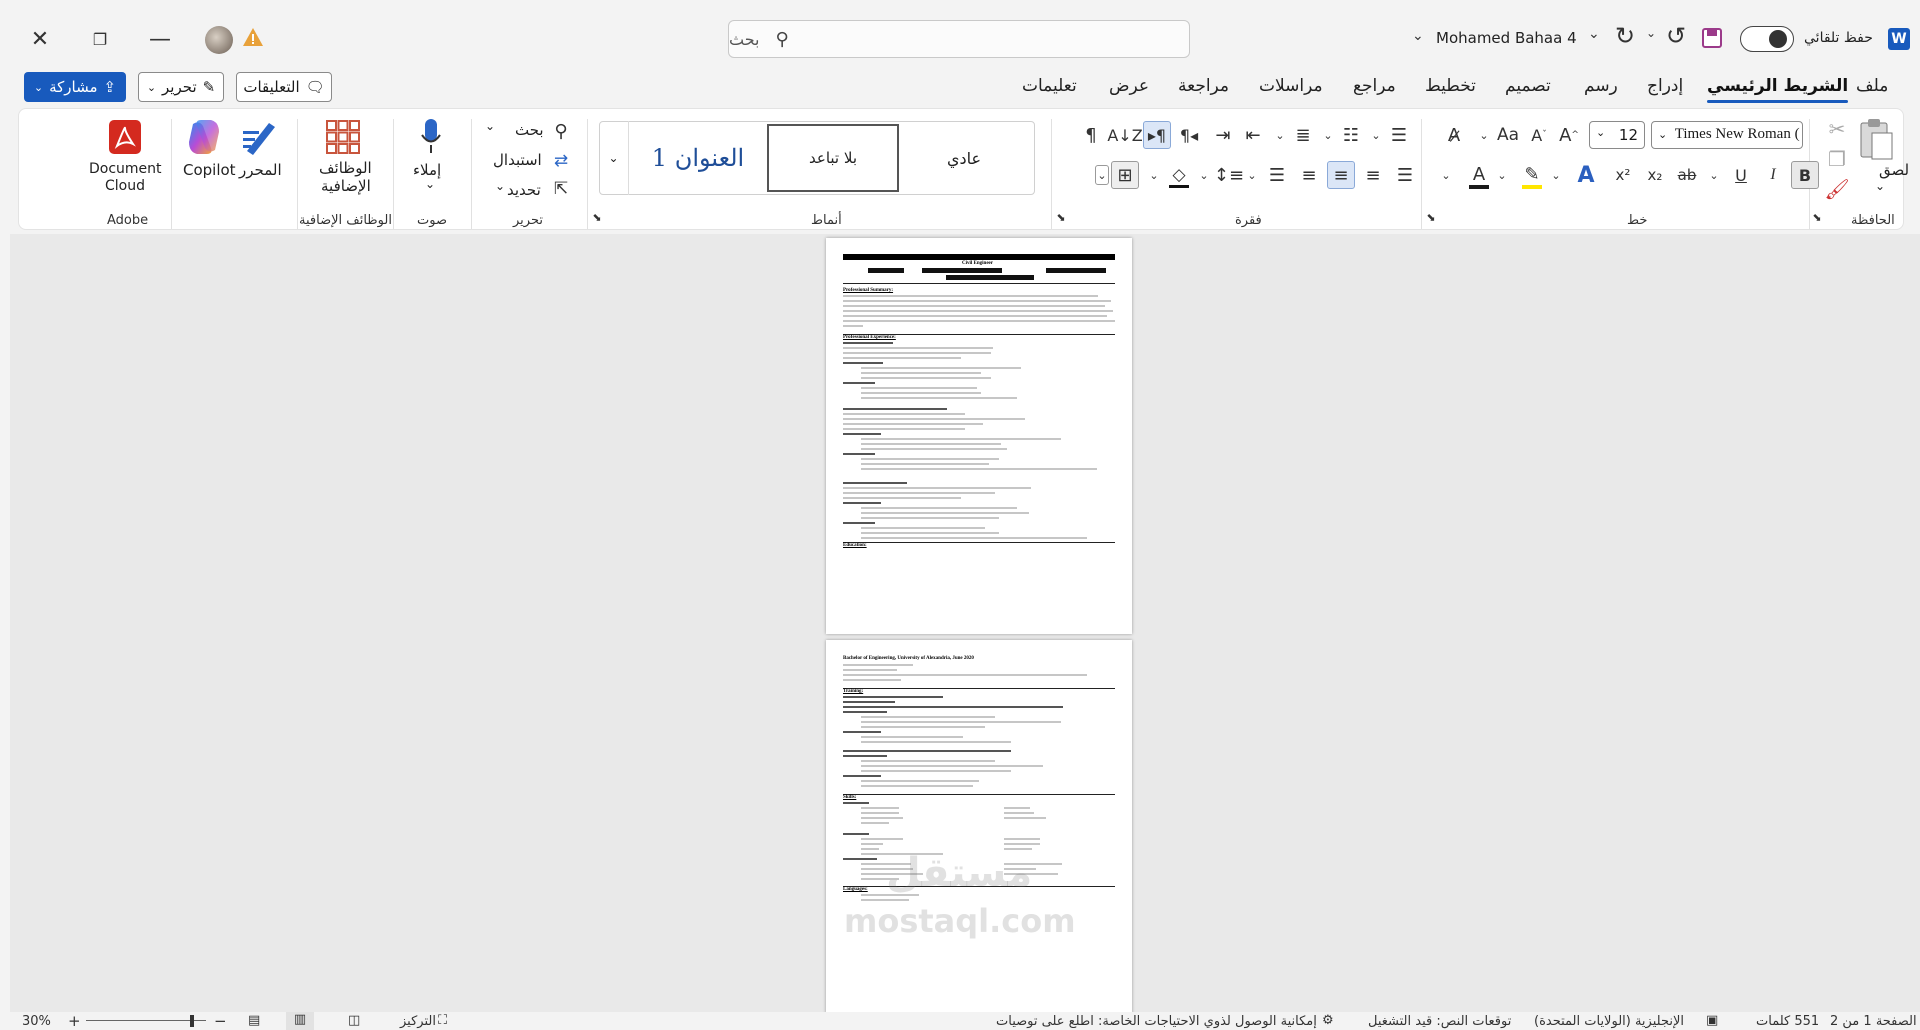 The image size is (1920, 1030). Describe the element at coordinates (300, 1021) in the screenshot. I see `print-layout-icon: ▥` at that location.